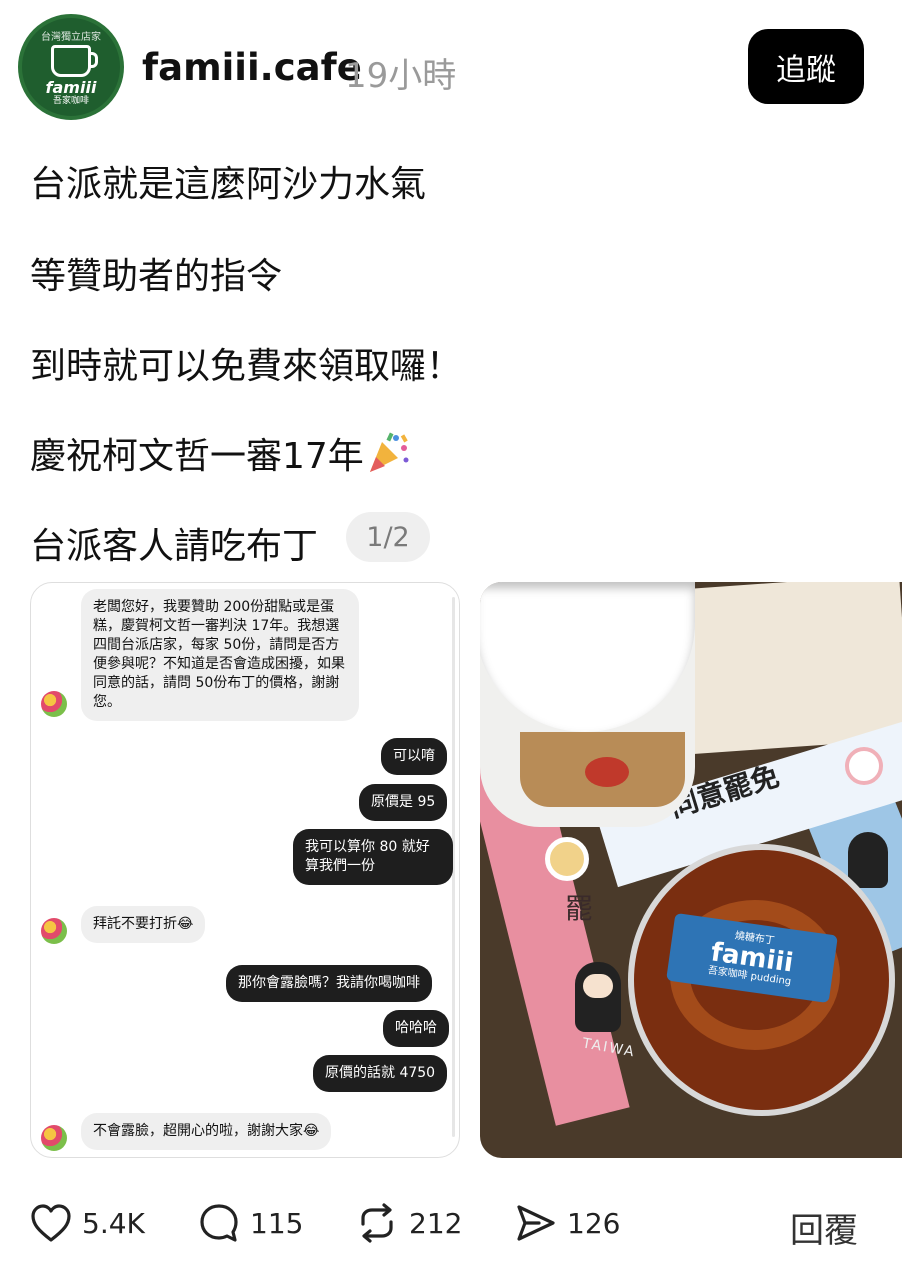 Image resolution: width=902 pixels, height=1280 pixels. Describe the element at coordinates (277, 1223) in the screenshot. I see `comment-count: 115` at that location.